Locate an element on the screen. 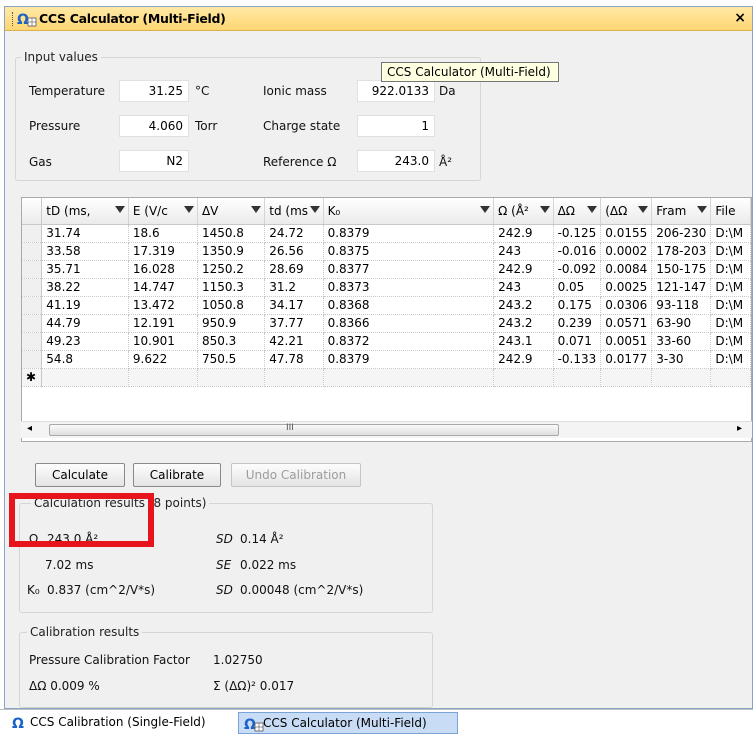 This screenshot has width=753, height=735. calibrate-button: Calibrate is located at coordinates (177, 475).